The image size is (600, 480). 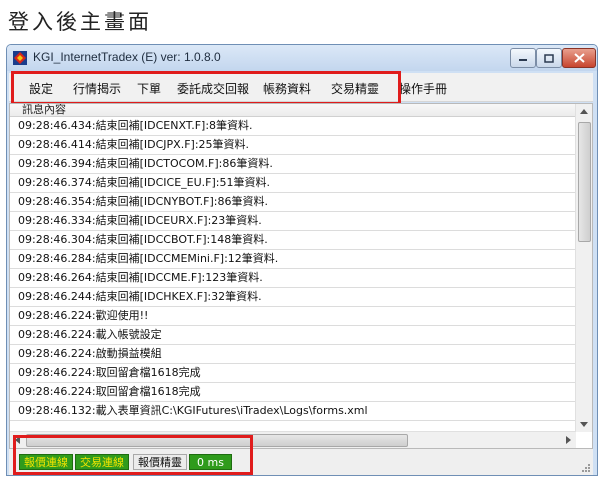 I want to click on vertical-scrollbar, so click(x=583, y=268).